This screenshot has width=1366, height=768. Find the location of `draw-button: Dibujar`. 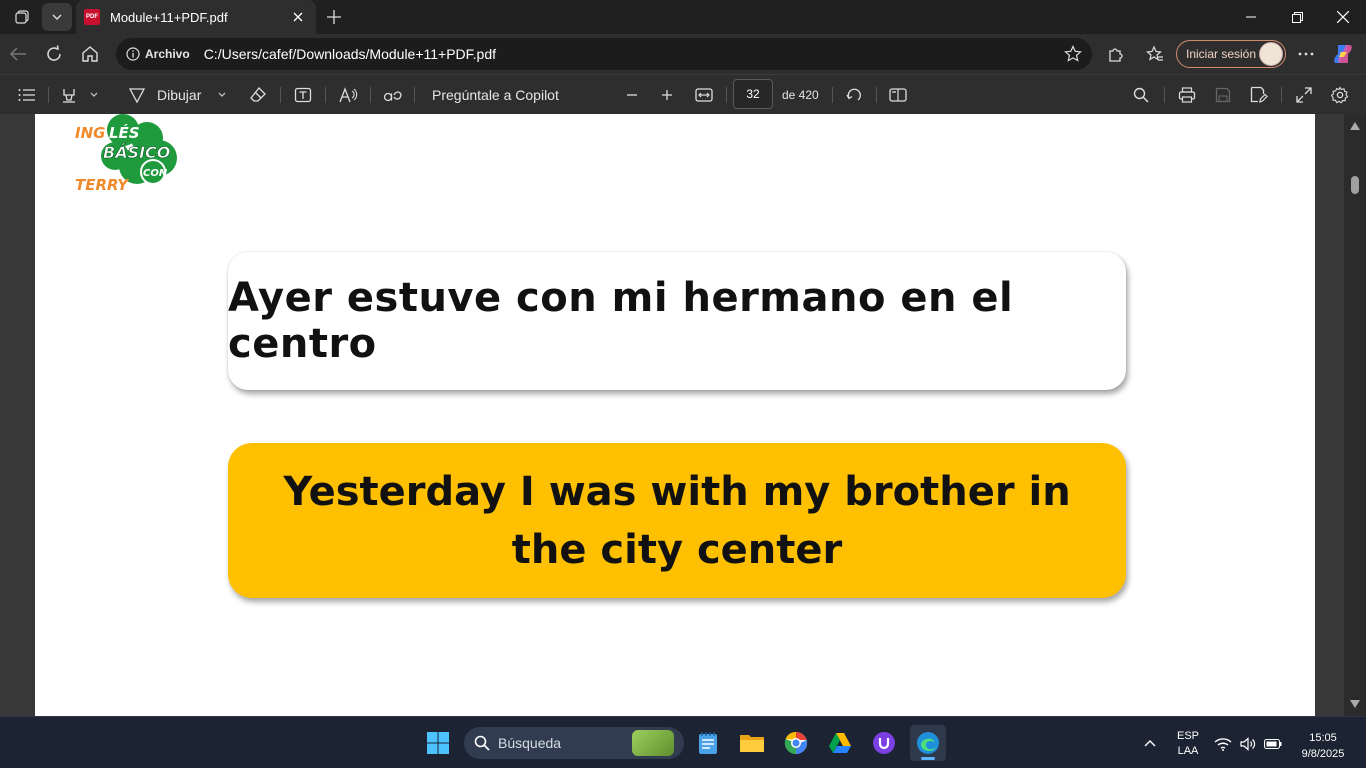

draw-button: Dibujar is located at coordinates (181, 95).